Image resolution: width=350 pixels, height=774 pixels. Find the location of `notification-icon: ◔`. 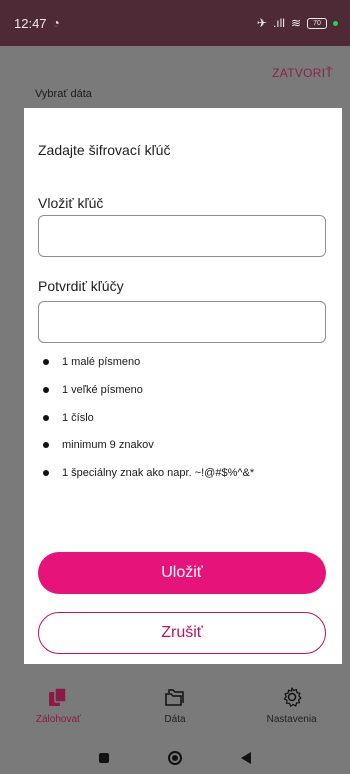

notification-icon: ◔ is located at coordinates (56, 23).